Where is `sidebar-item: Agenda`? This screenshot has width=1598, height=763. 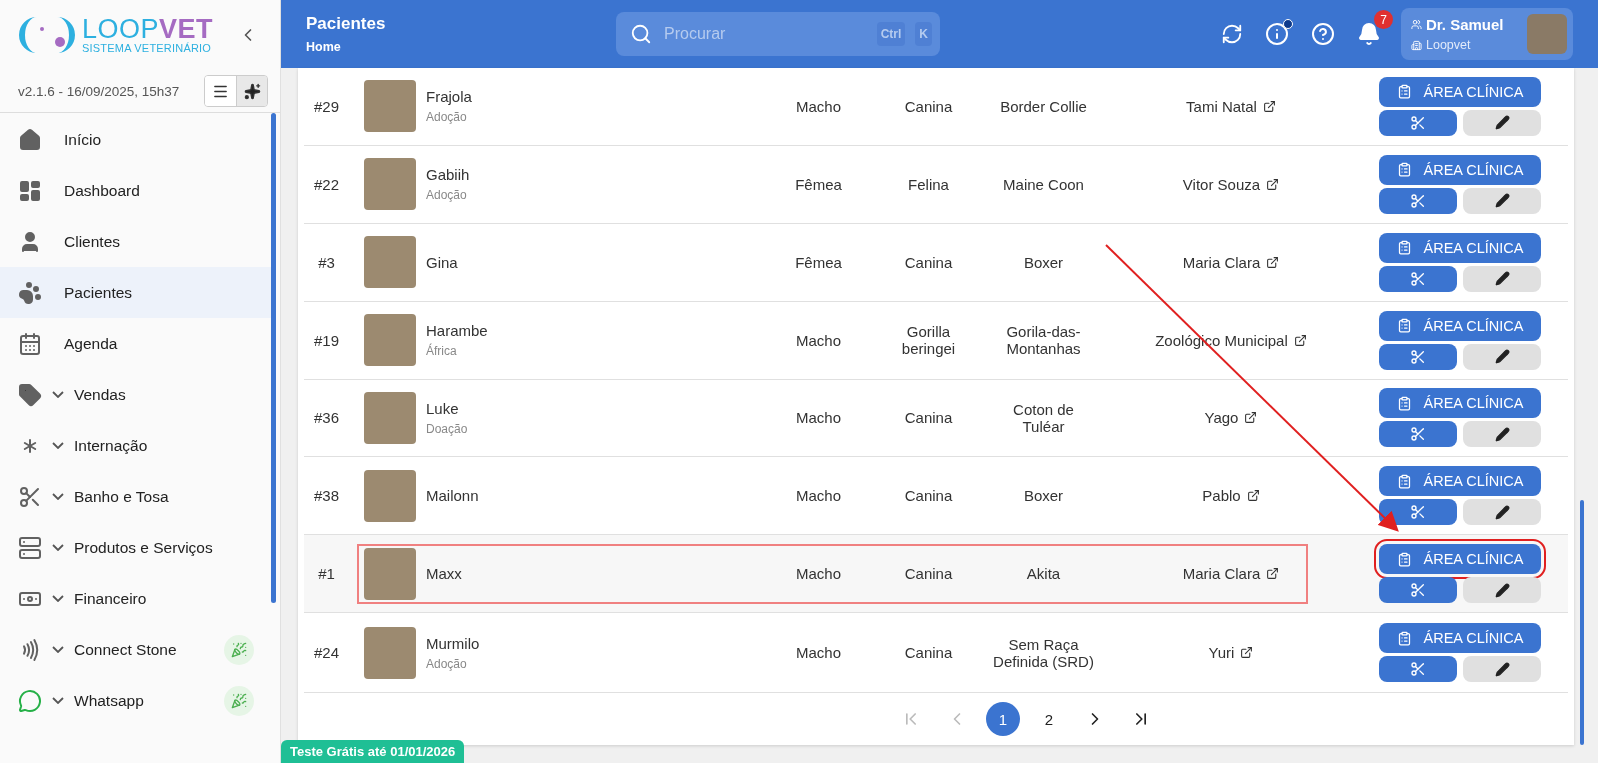
sidebar-item: Agenda is located at coordinates (136, 343).